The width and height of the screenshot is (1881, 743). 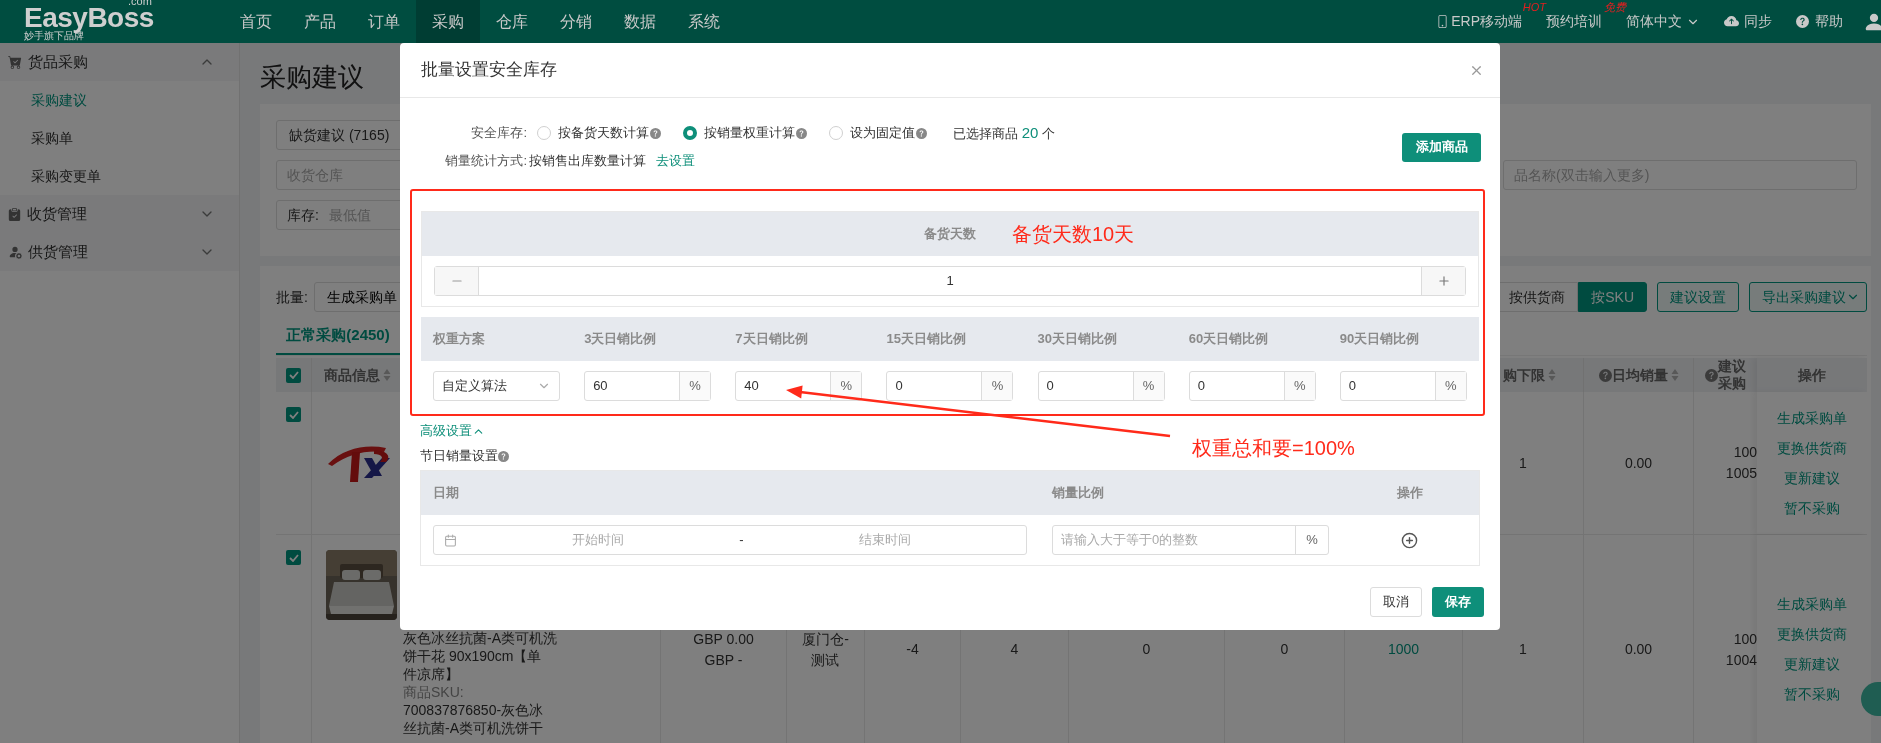 What do you see at coordinates (1396, 602) in the screenshot?
I see `cancel-button: 取消` at bounding box center [1396, 602].